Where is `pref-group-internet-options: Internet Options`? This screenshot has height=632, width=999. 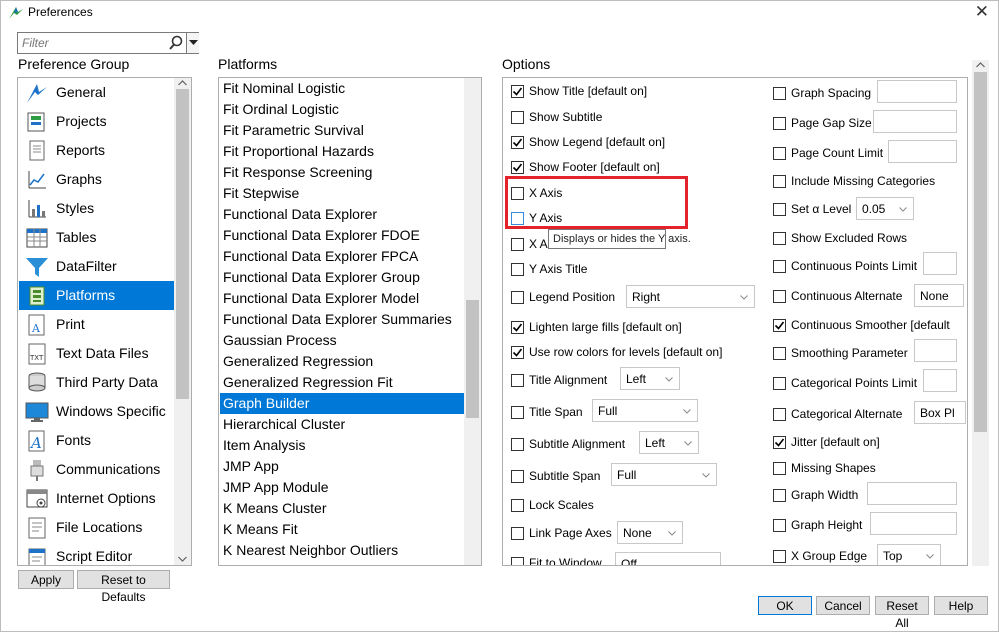
pref-group-internet-options: Internet Options is located at coordinates (97, 498).